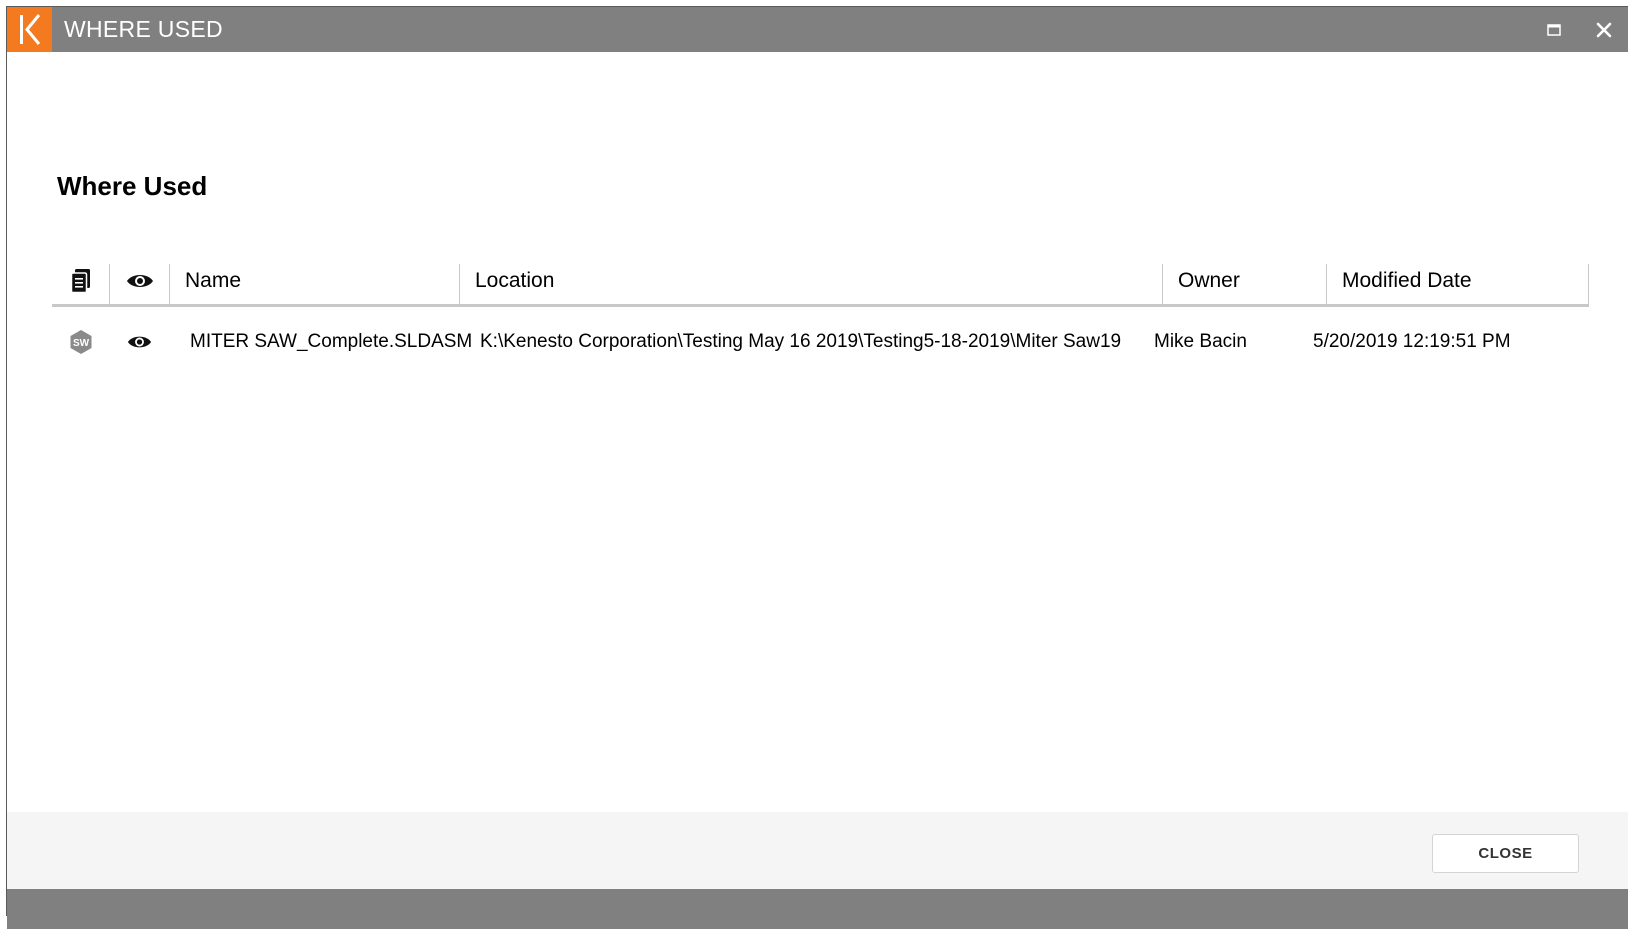 Image resolution: width=1633 pixels, height=929 pixels. I want to click on owner-text: Mike Bacin, so click(1200, 341).